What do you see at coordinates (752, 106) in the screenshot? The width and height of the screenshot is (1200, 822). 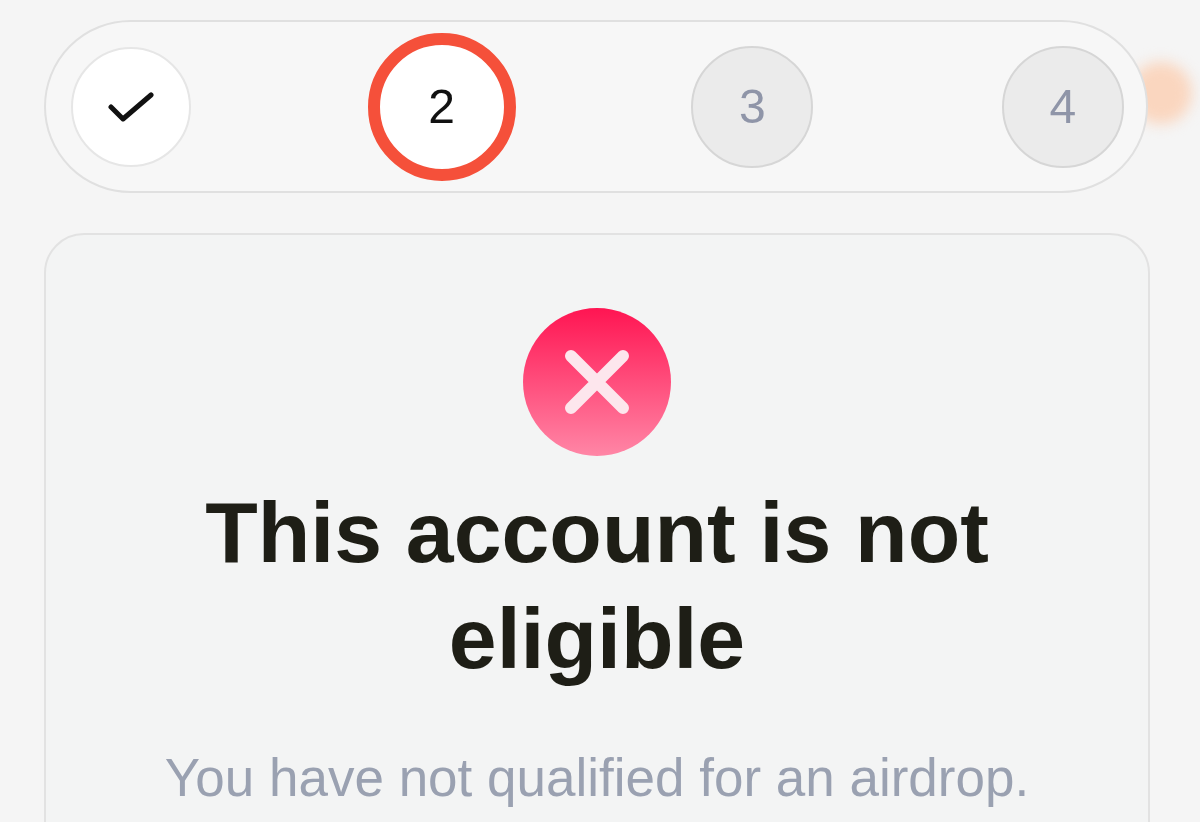 I see `step-indicator: 3` at bounding box center [752, 106].